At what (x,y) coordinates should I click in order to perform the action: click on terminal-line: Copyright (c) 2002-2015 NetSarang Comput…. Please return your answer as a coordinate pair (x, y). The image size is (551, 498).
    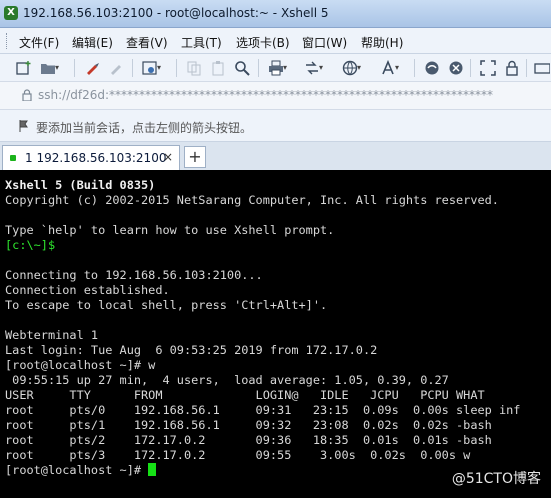
    Looking at the image, I should click on (252, 200).